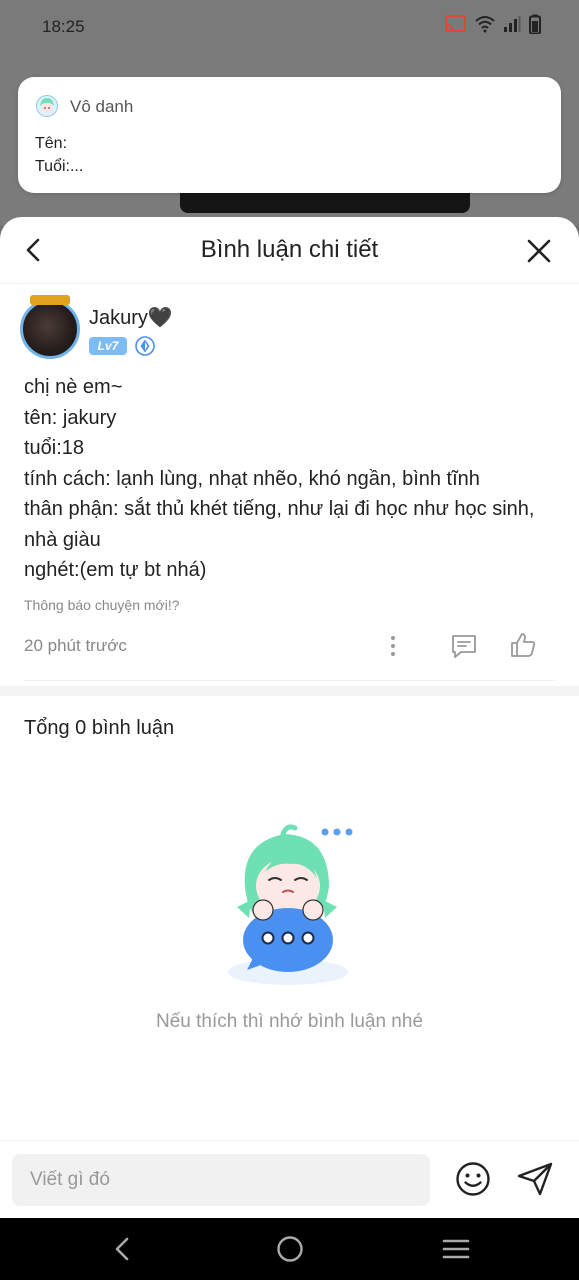 The width and height of the screenshot is (579, 1280). Describe the element at coordinates (289, 1021) in the screenshot. I see `empty-state-text: Nếu thích thì nhớ bình luận nhé` at that location.